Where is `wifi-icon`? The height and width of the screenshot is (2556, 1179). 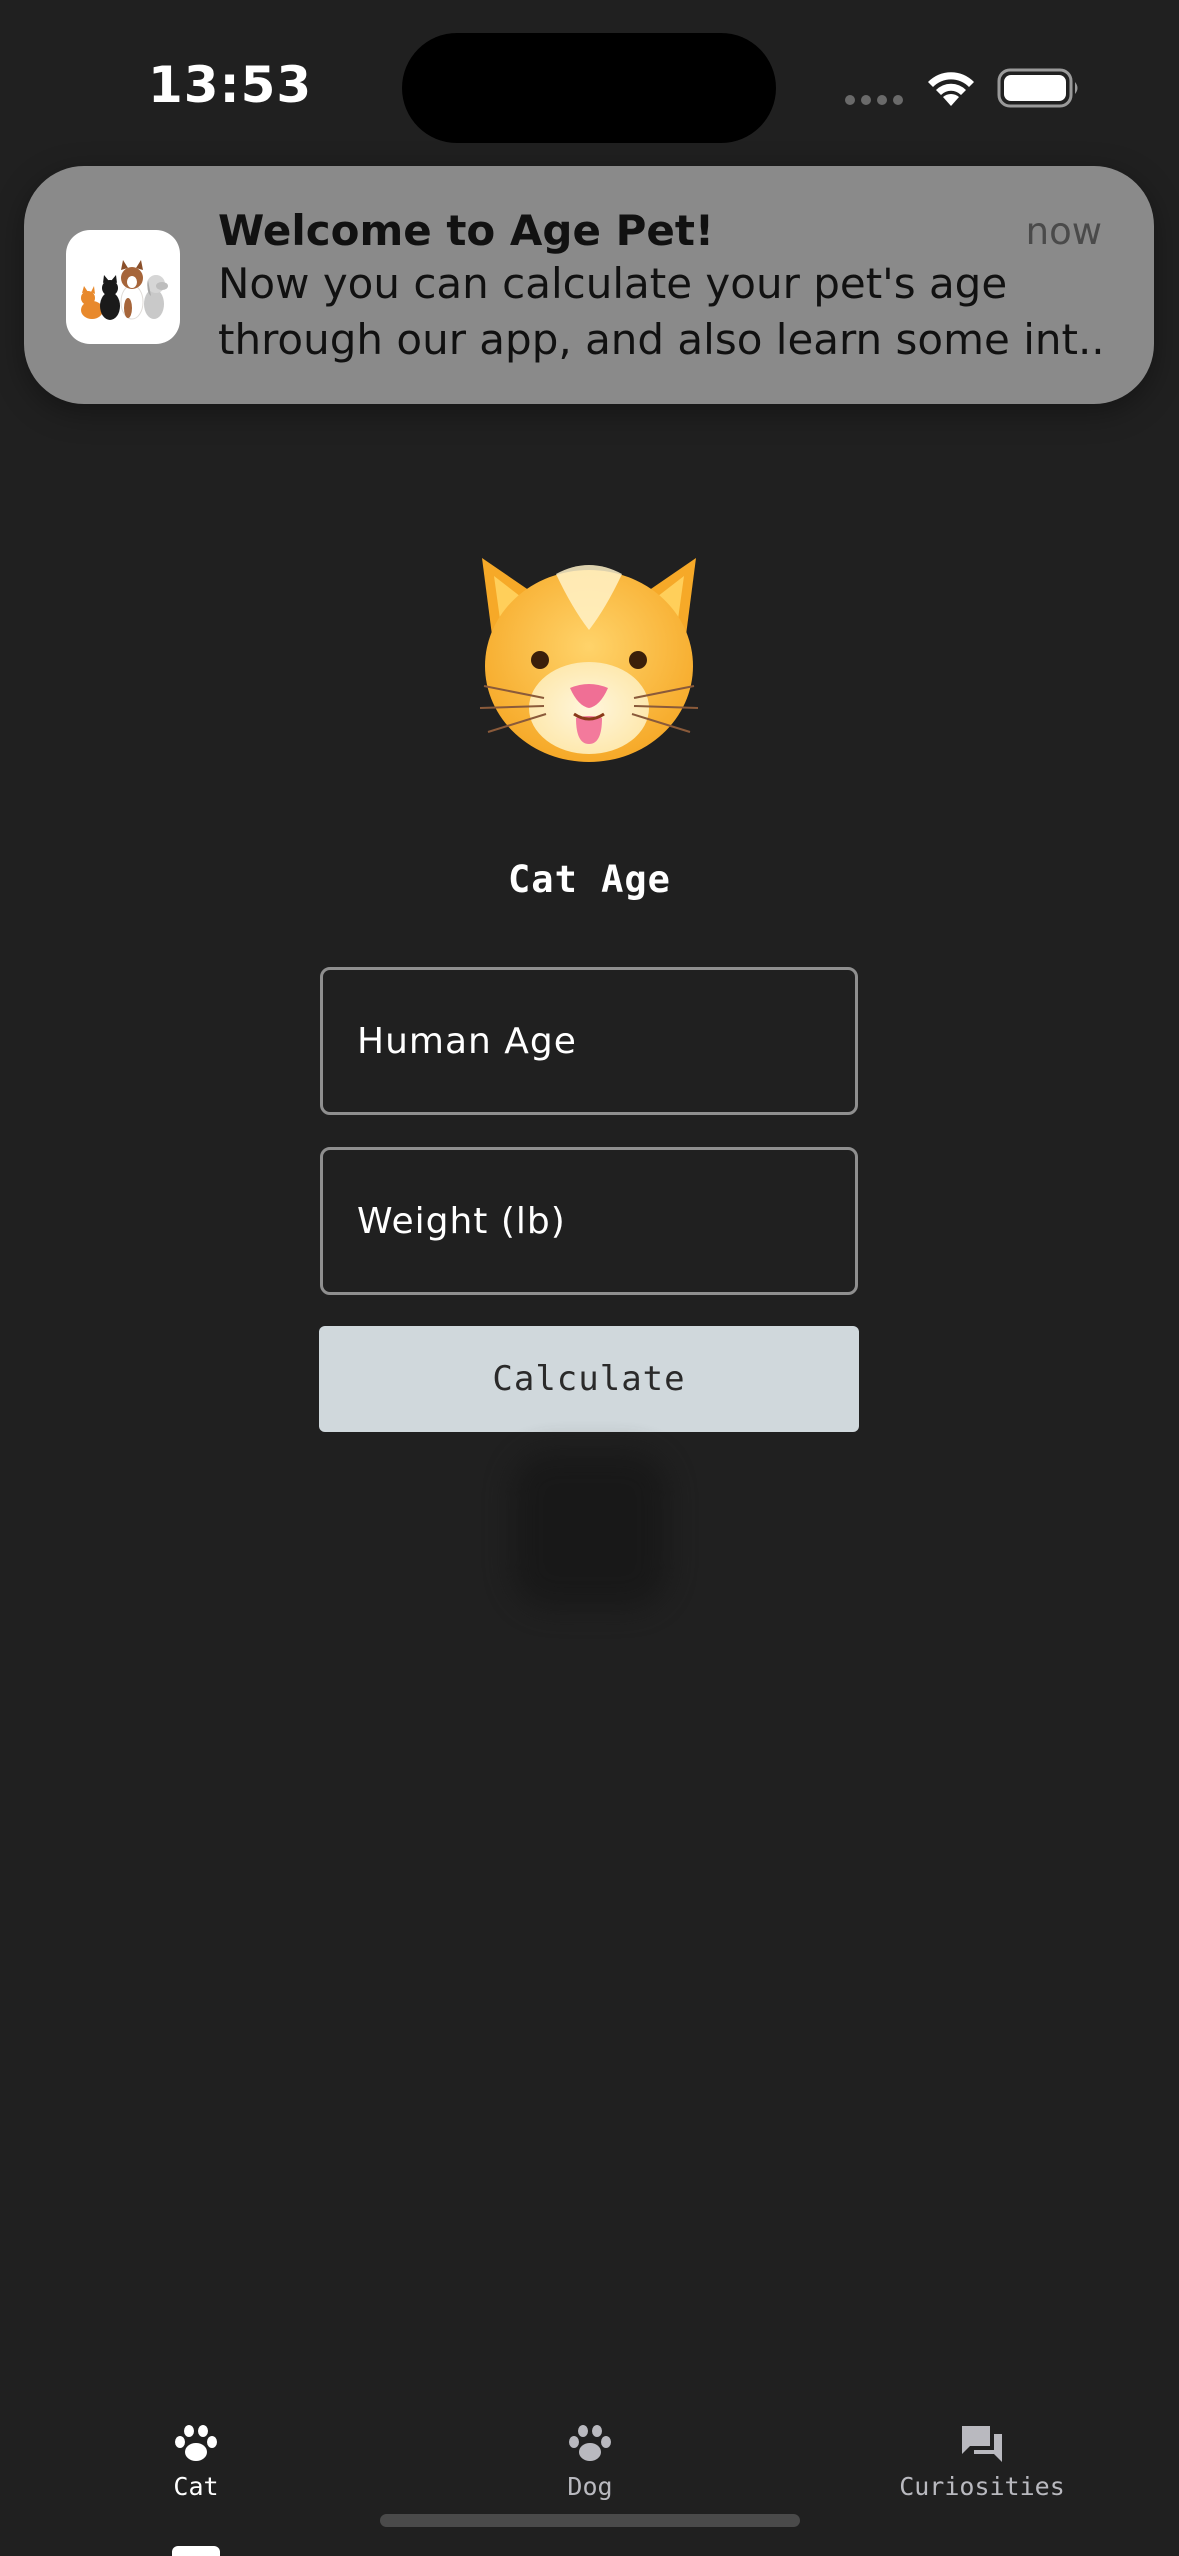 wifi-icon is located at coordinates (951, 89).